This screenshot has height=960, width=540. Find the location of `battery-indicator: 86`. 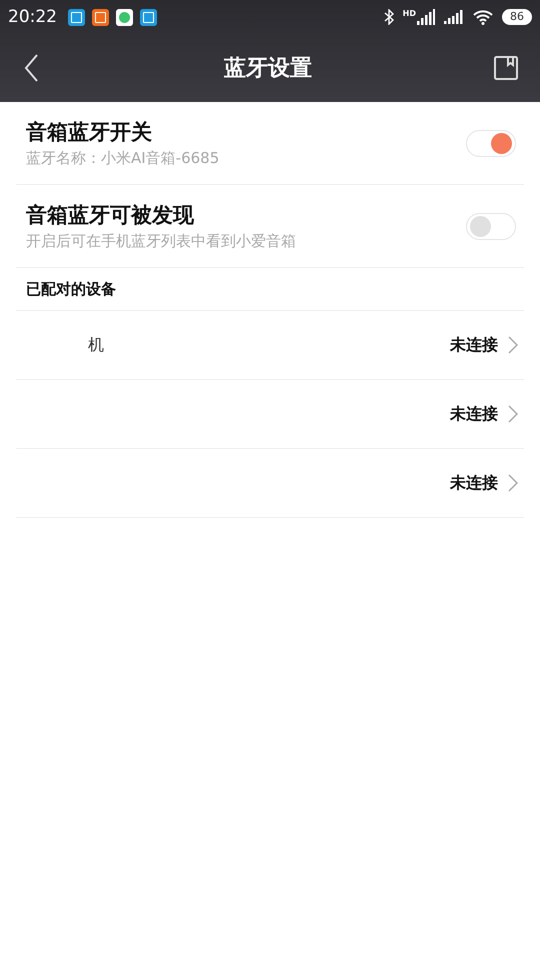

battery-indicator: 86 is located at coordinates (517, 17).